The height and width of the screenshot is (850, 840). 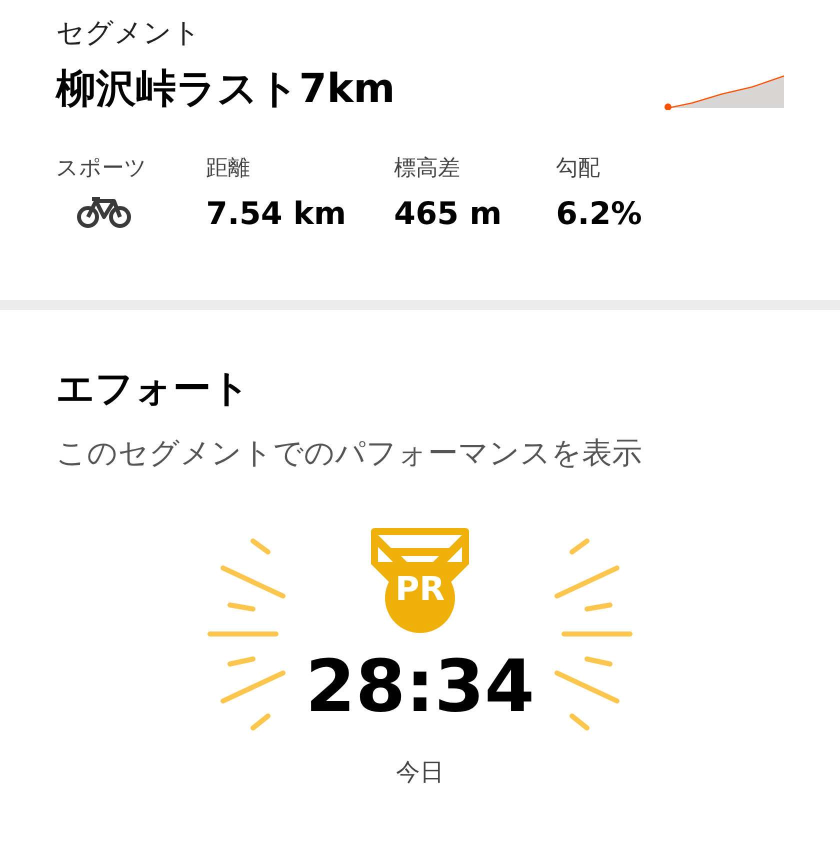 I want to click on medal-icon, so click(x=420, y=580).